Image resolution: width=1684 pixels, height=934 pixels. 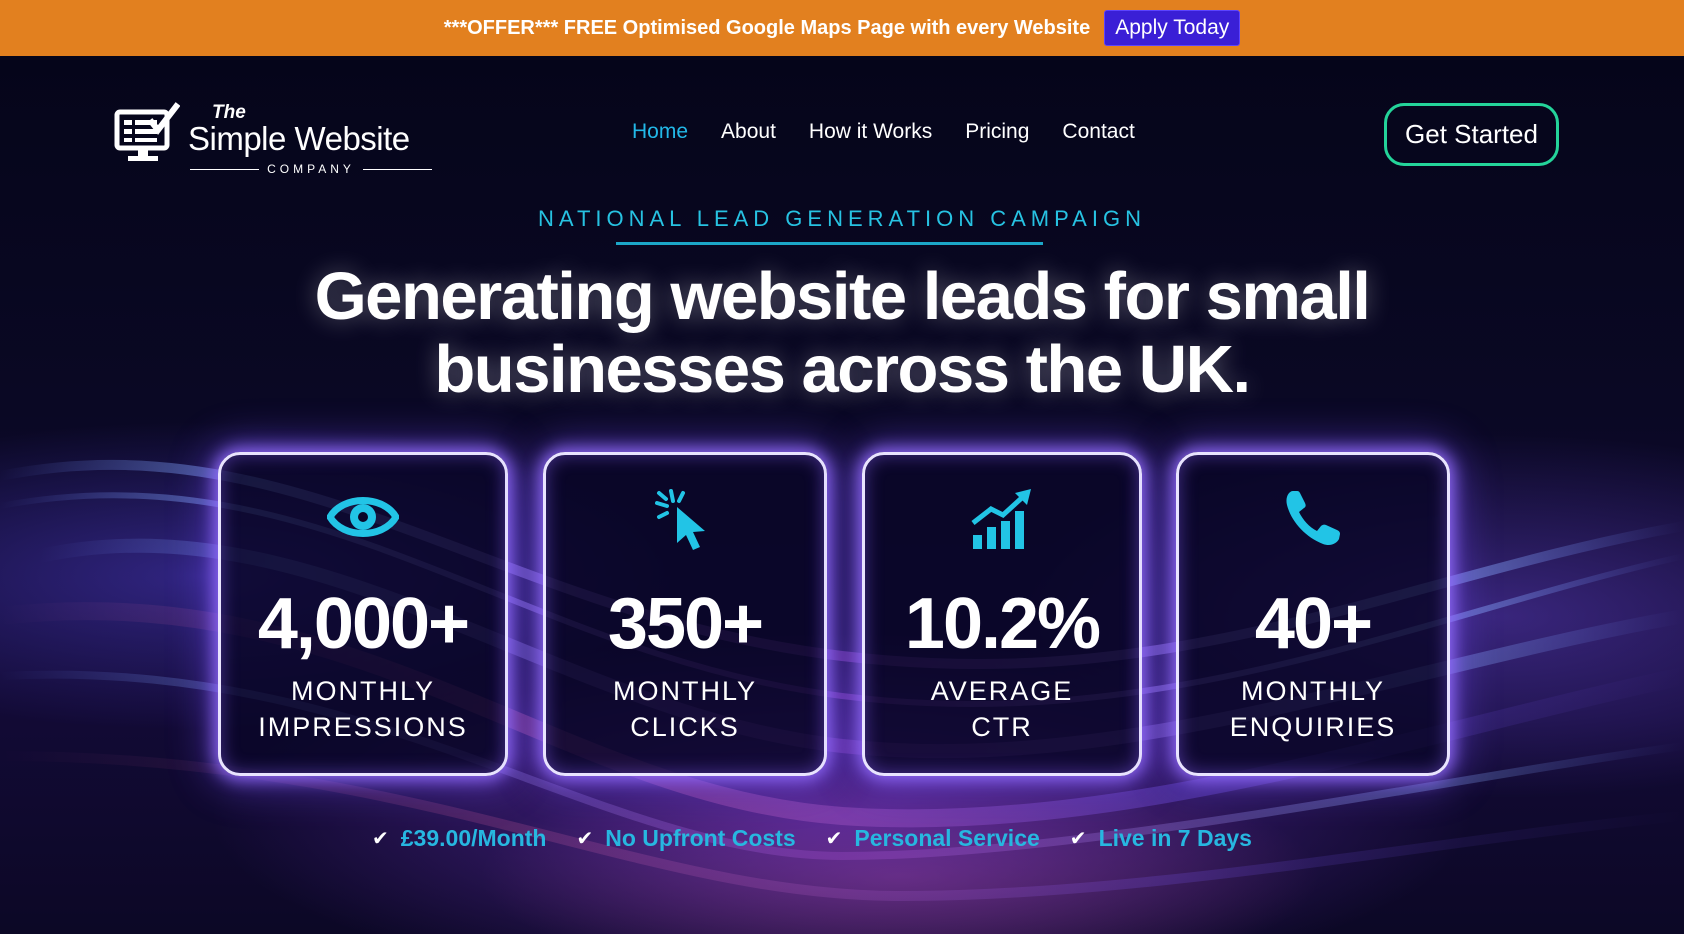 I want to click on cursor-click-icon, so click(x=680, y=519).